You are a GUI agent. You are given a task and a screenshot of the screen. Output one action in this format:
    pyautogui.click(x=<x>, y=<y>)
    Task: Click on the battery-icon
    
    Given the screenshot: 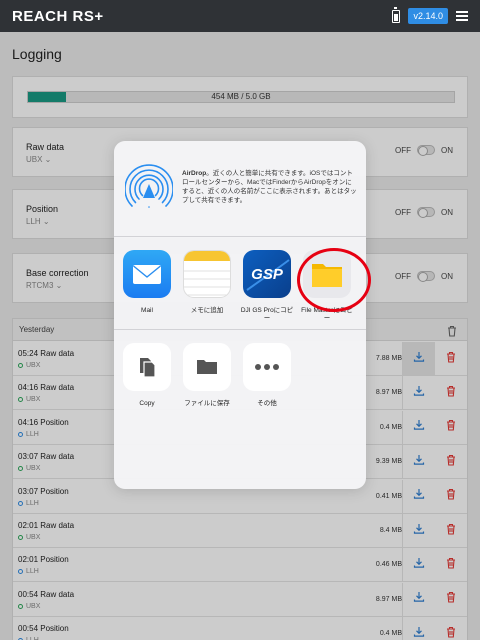 What is the action you would take?
    pyautogui.click(x=396, y=14)
    